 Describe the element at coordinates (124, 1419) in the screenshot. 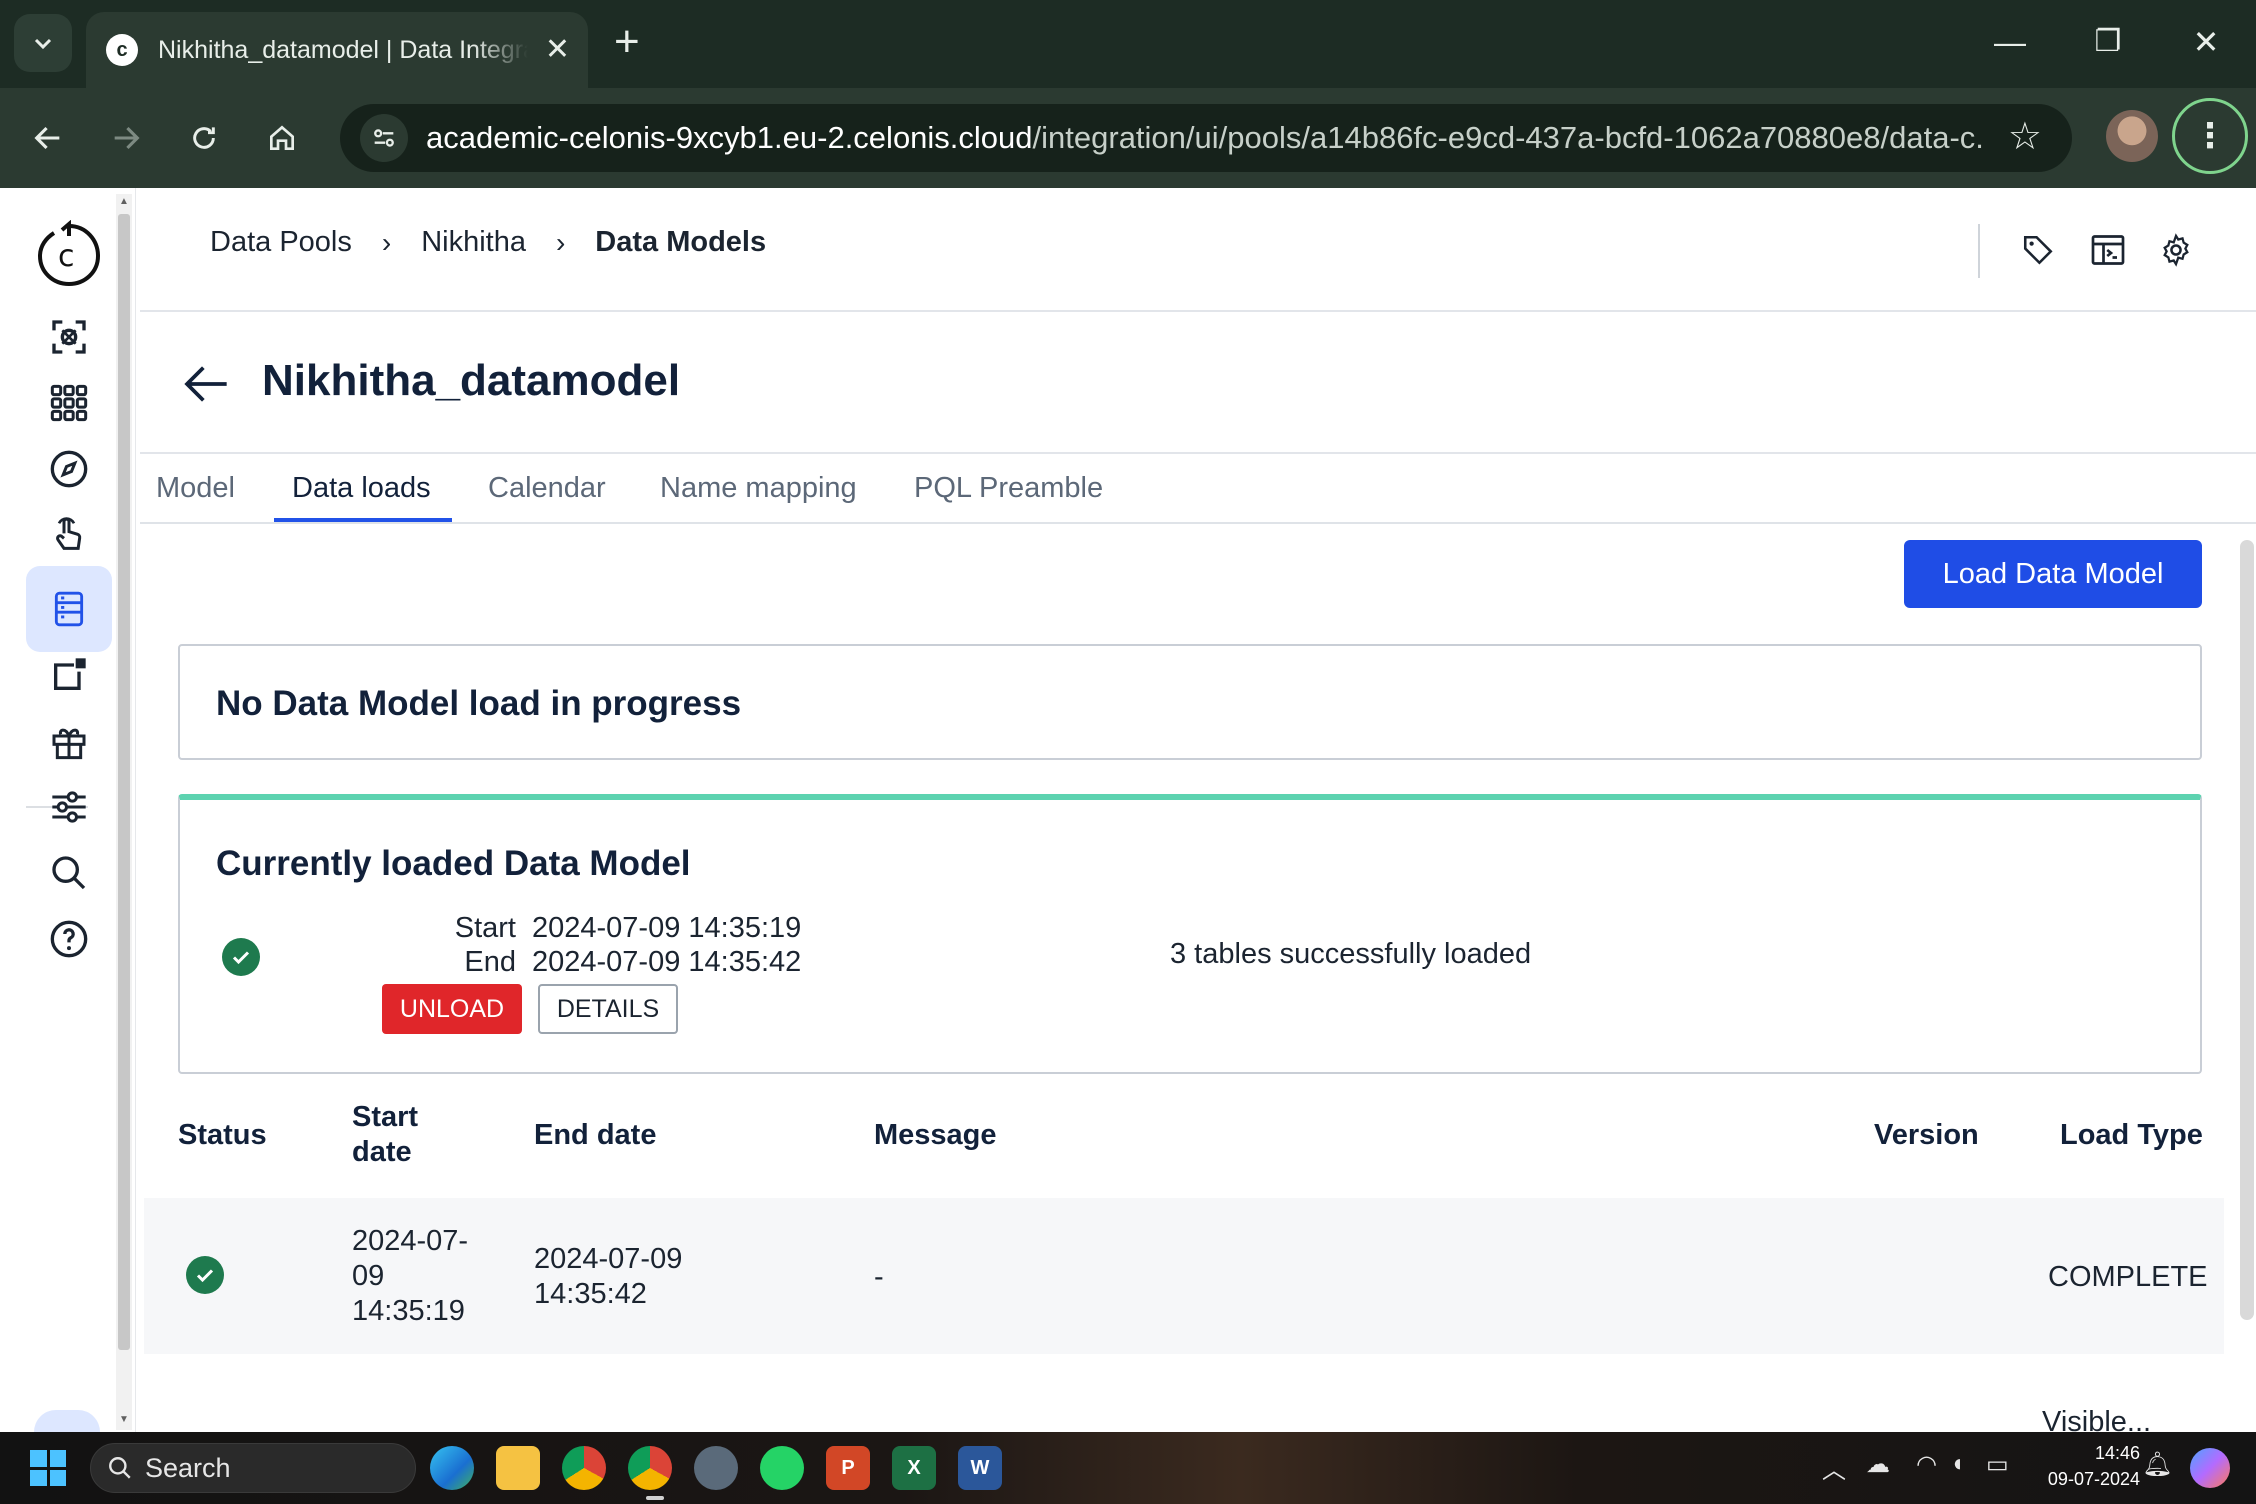

I see `scroll-down-arrow-icon: ▼` at that location.